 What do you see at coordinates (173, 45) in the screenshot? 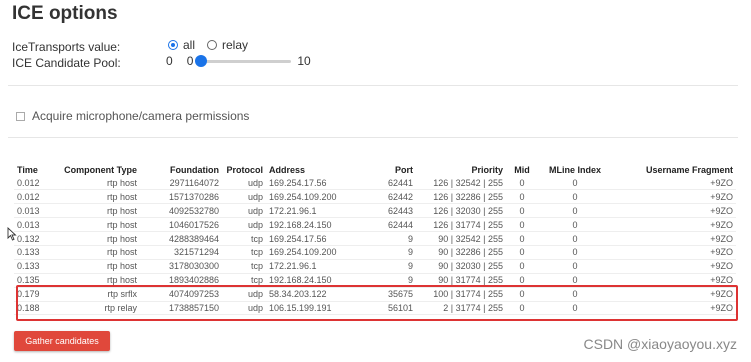
I see `radio-all-indicator` at bounding box center [173, 45].